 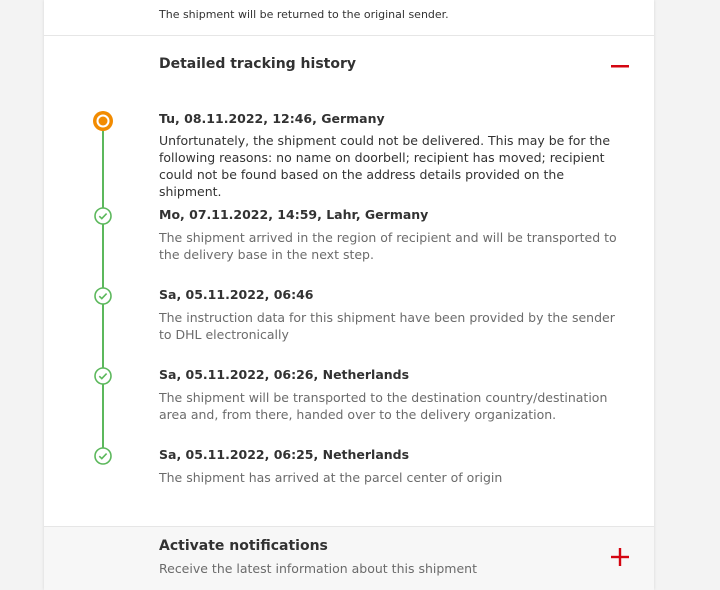 I want to click on notifications-title: Activate notifications, so click(x=243, y=546).